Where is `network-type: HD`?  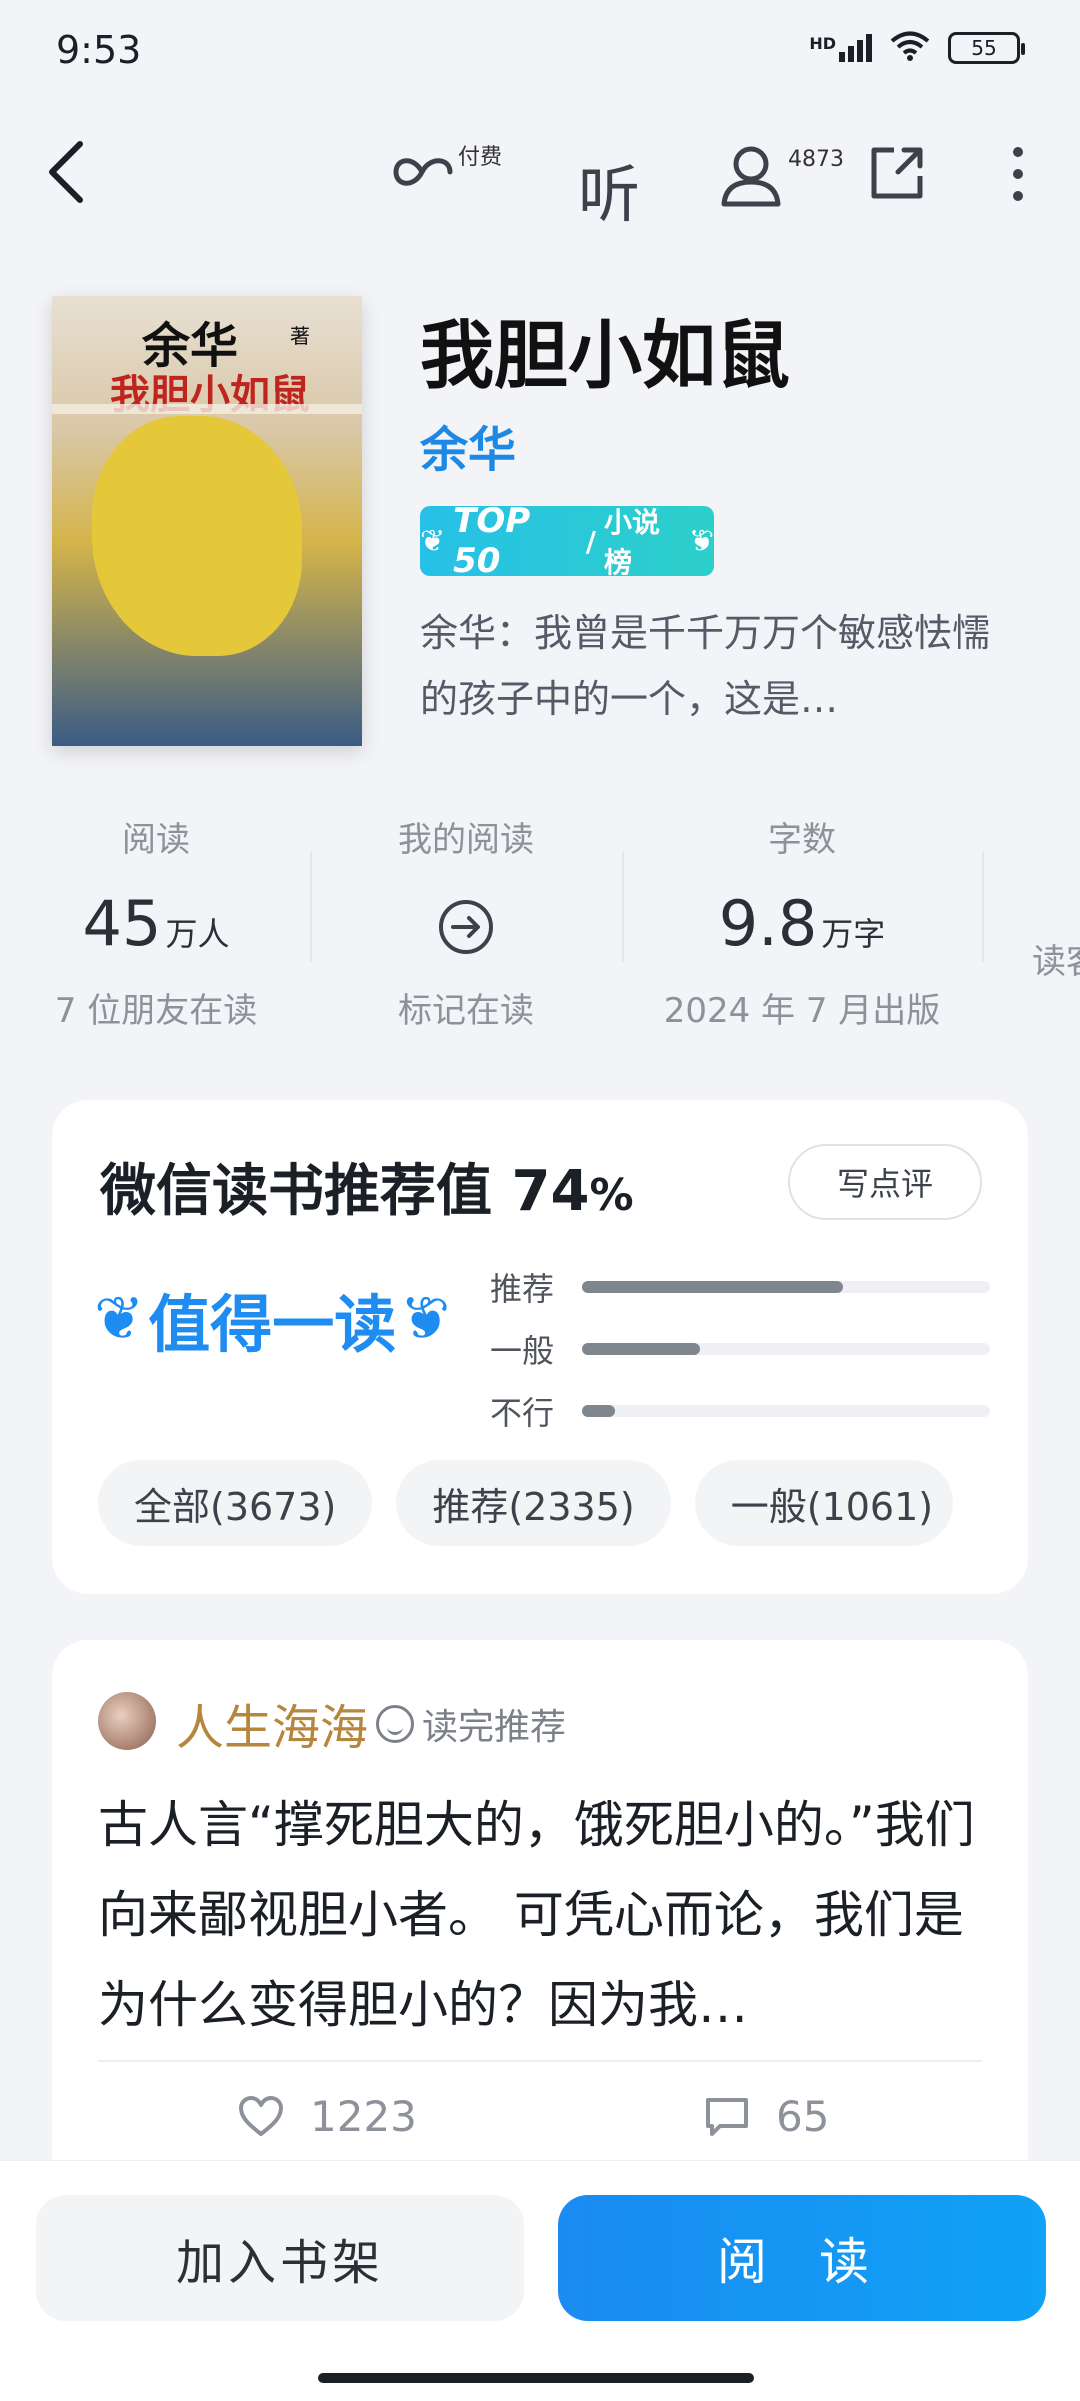
network-type: HD is located at coordinates (822, 43).